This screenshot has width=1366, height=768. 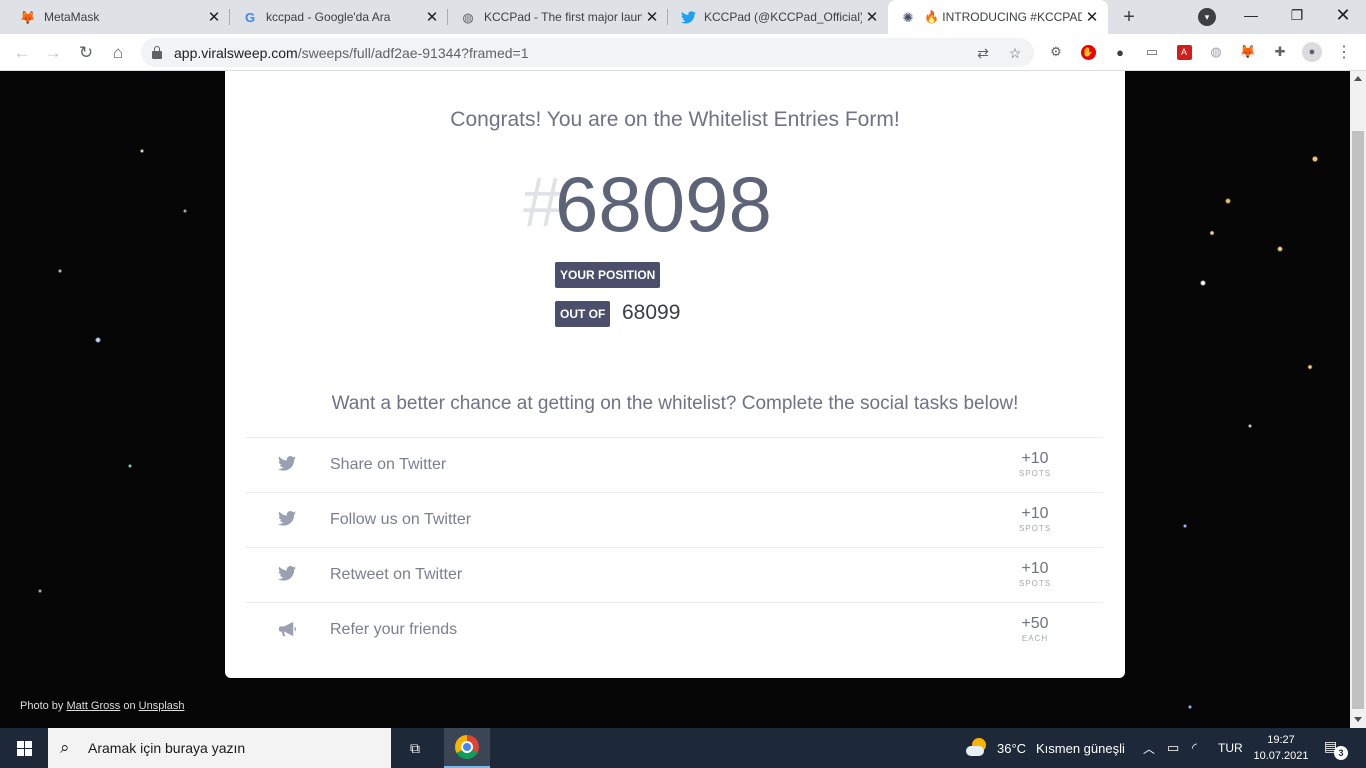 I want to click on forward-icon: →, so click(x=53, y=53).